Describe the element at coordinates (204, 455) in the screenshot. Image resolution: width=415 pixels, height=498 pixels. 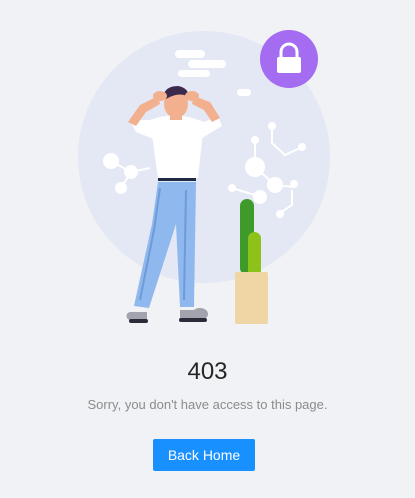
I see `back-home-button: Back Home` at that location.